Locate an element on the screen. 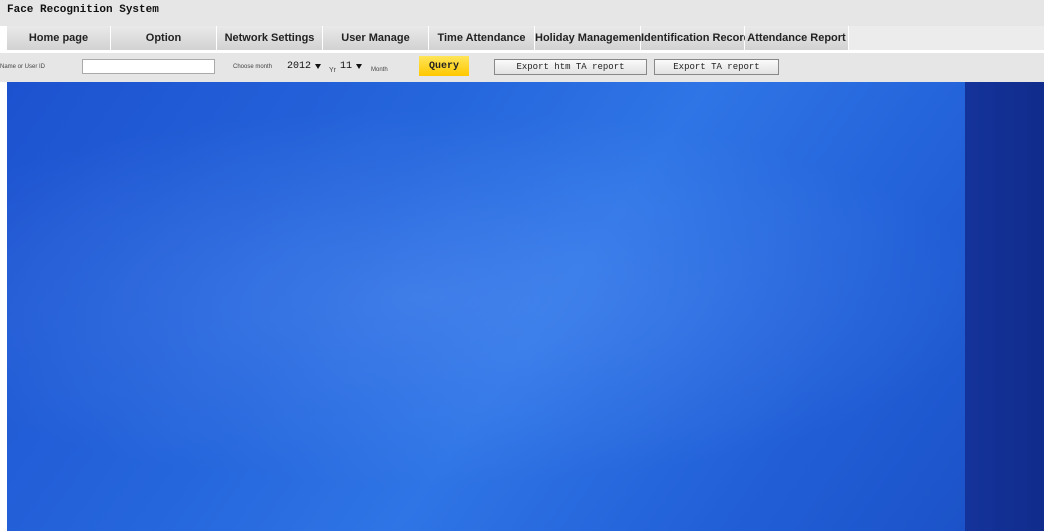 Image resolution: width=1044 pixels, height=531 pixels. year-unit-label: Yr is located at coordinates (332, 70).